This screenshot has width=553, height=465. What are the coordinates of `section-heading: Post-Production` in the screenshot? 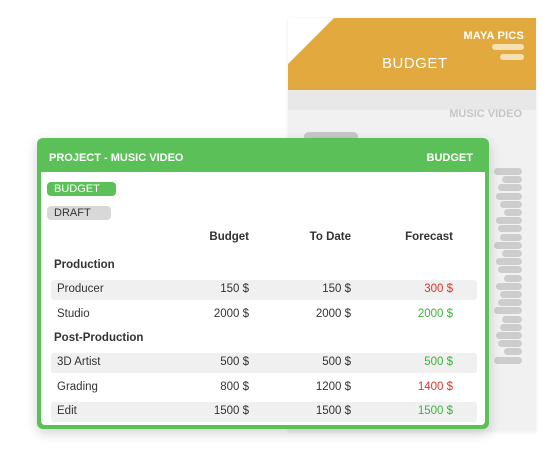 It's located at (99, 338).